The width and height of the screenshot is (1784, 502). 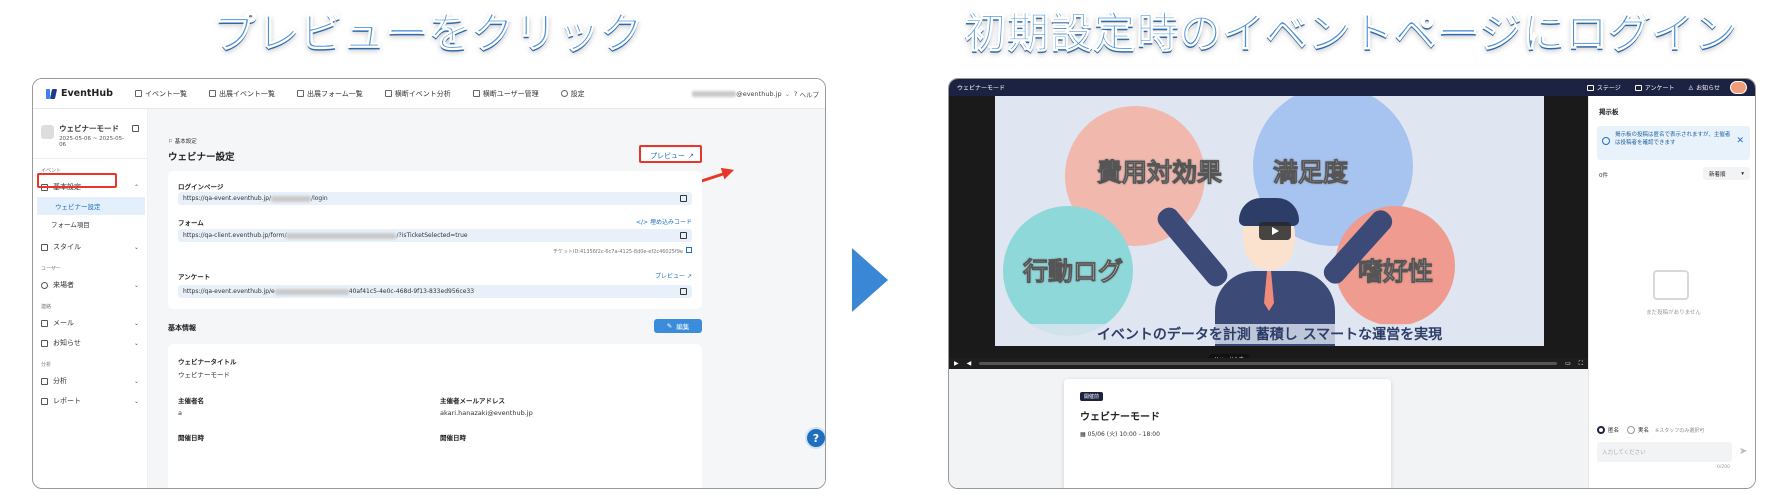 What do you see at coordinates (44, 323) in the screenshot?
I see `mail-icon` at bounding box center [44, 323].